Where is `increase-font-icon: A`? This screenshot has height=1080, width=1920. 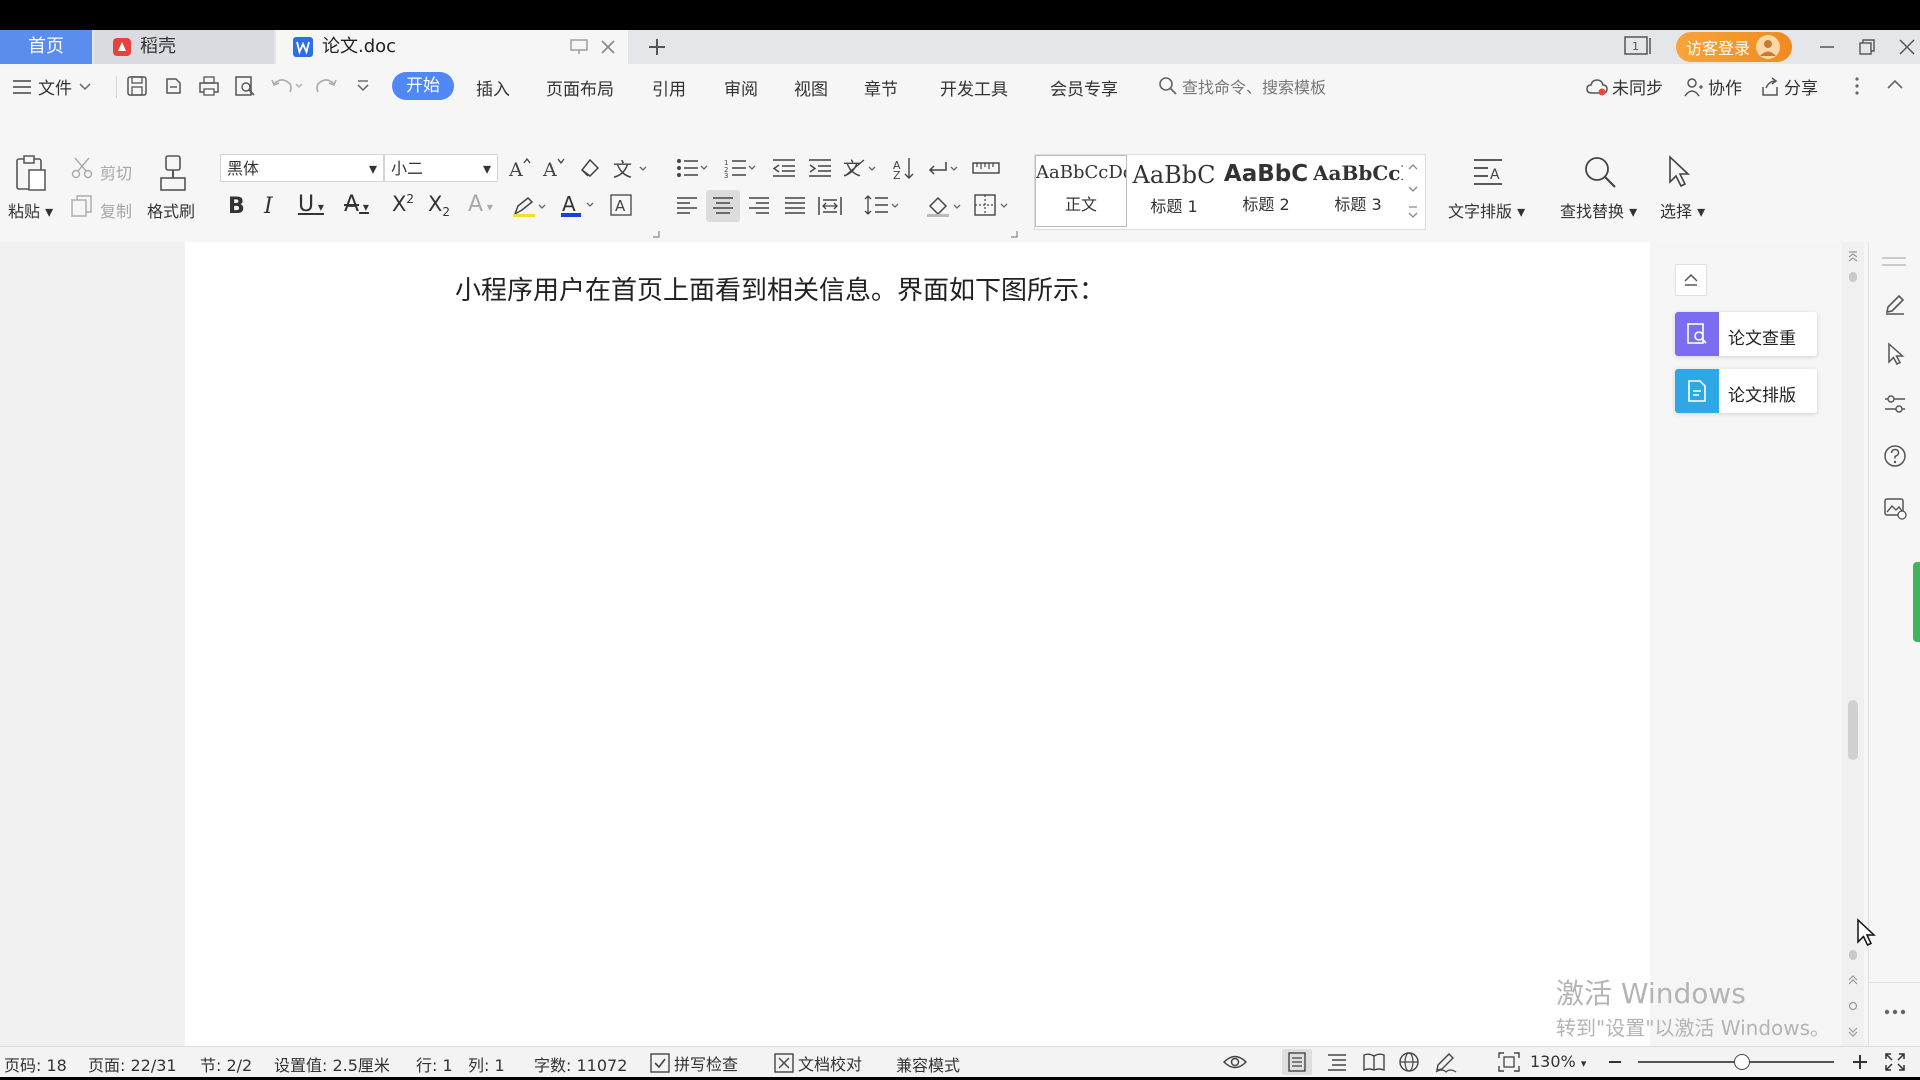 increase-font-icon: A is located at coordinates (520, 168).